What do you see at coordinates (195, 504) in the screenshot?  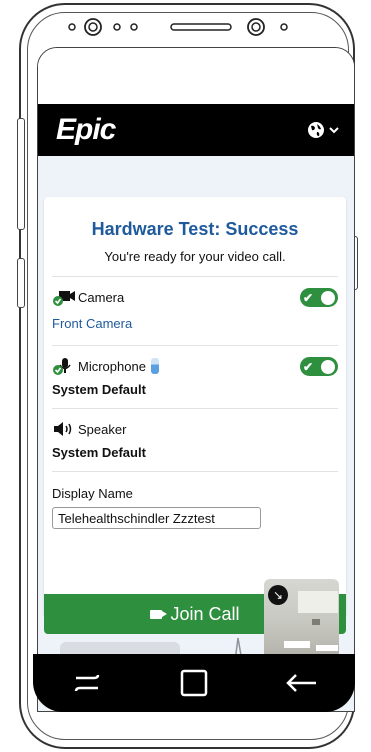 I see `display-name-section: Display Name` at bounding box center [195, 504].